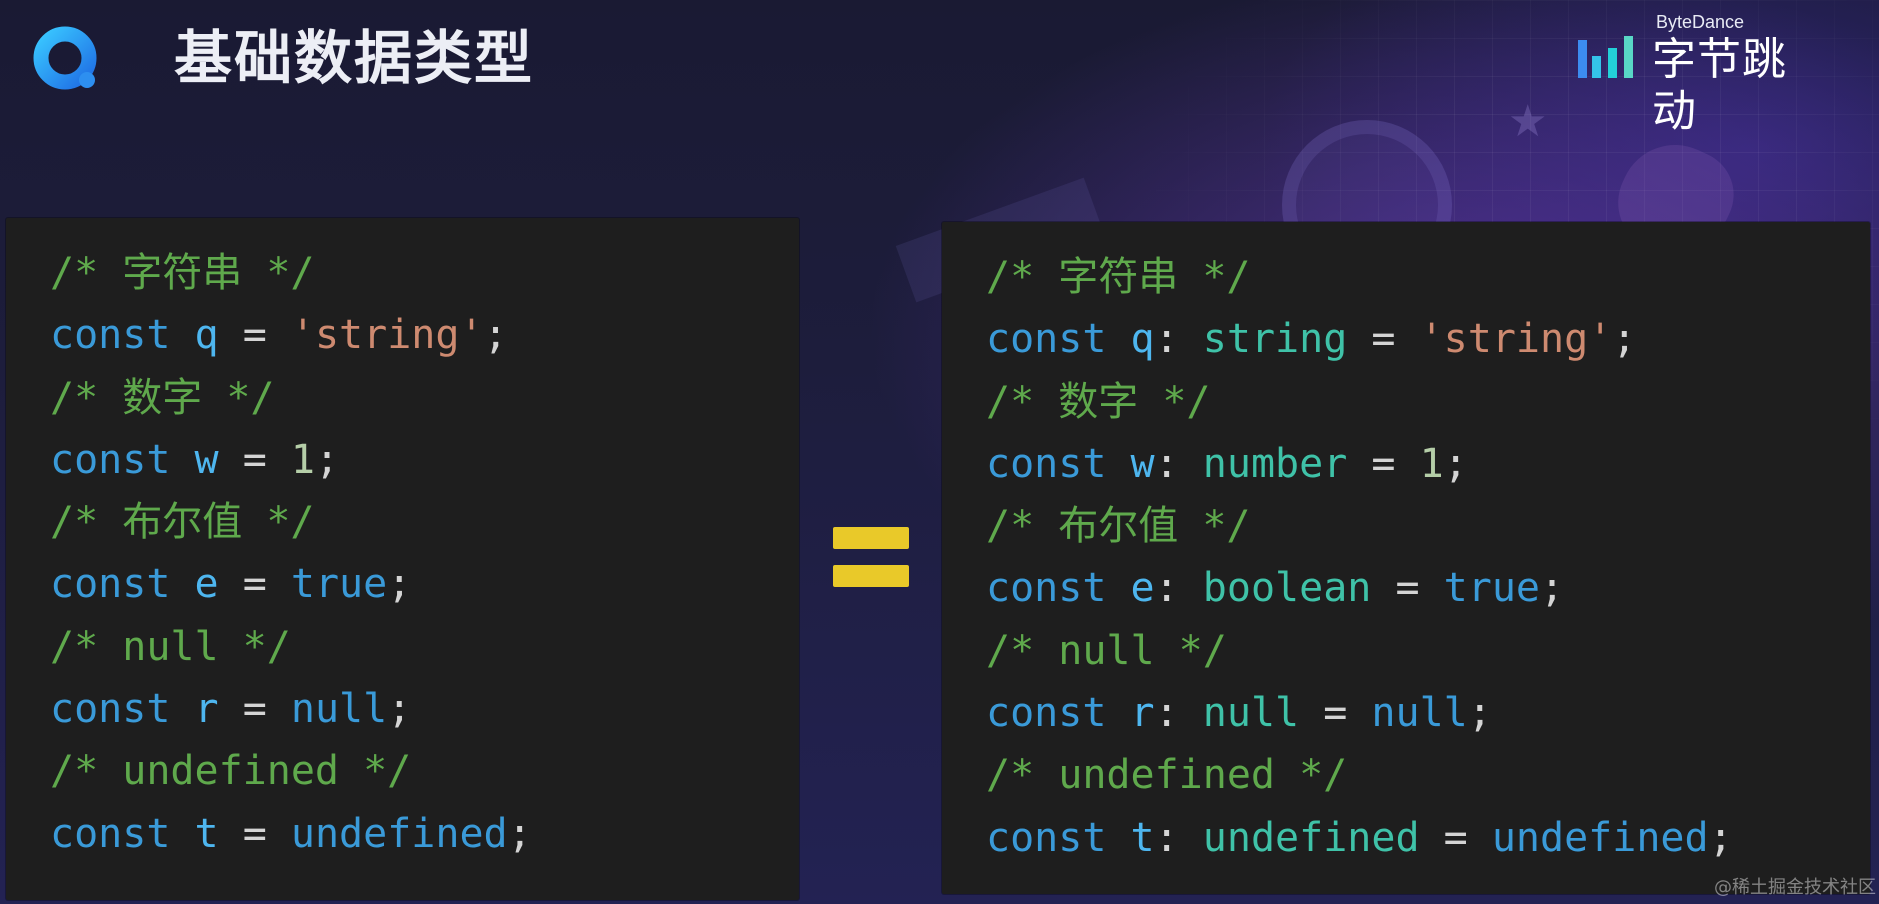 The image size is (1879, 904). Describe the element at coordinates (1275, 463) in the screenshot. I see `code-type-annotation: number` at that location.